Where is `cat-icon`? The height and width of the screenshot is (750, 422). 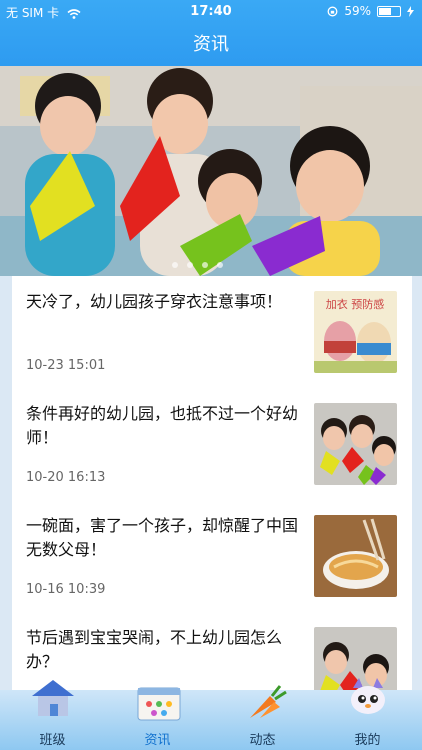
cat-icon is located at coordinates (368, 696).